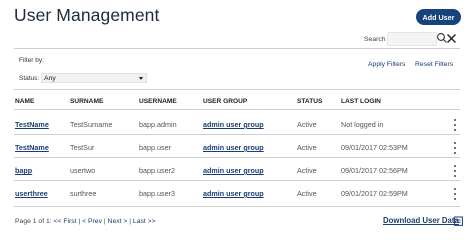 This screenshot has width=474, height=245. What do you see at coordinates (225, 101) in the screenshot?
I see `column-header-user-group: USER GROUP` at bounding box center [225, 101].